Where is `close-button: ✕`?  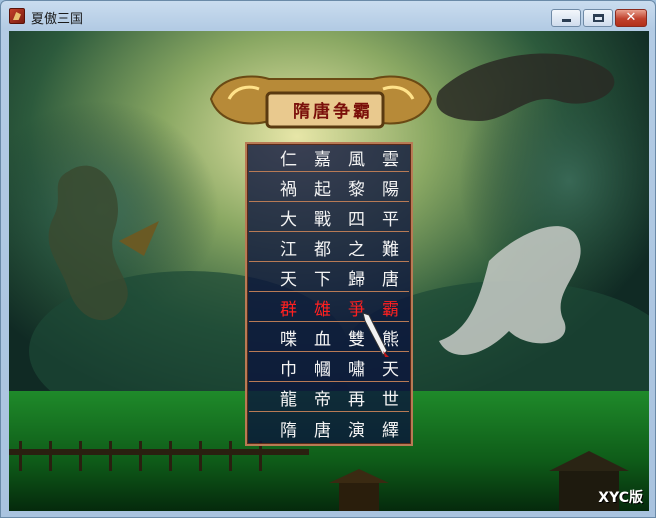 close-button: ✕ is located at coordinates (631, 18).